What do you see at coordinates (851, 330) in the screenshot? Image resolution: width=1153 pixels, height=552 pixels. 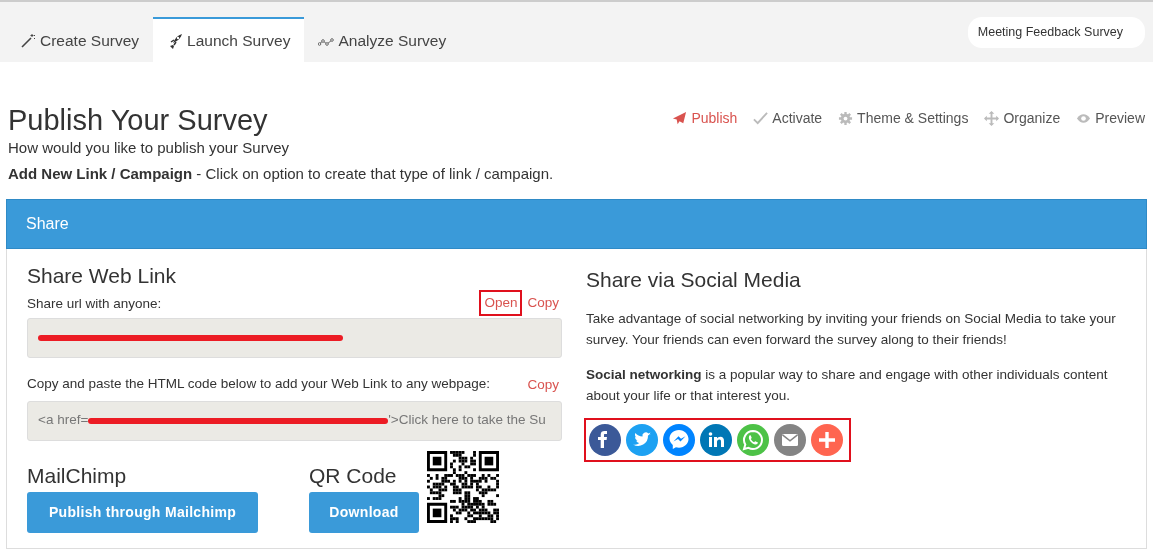 I see `description-text: Take advantage of social networking by inviting your friends on Social Media to take your survey. Your friends can even forward the survey along to their friends!` at bounding box center [851, 330].